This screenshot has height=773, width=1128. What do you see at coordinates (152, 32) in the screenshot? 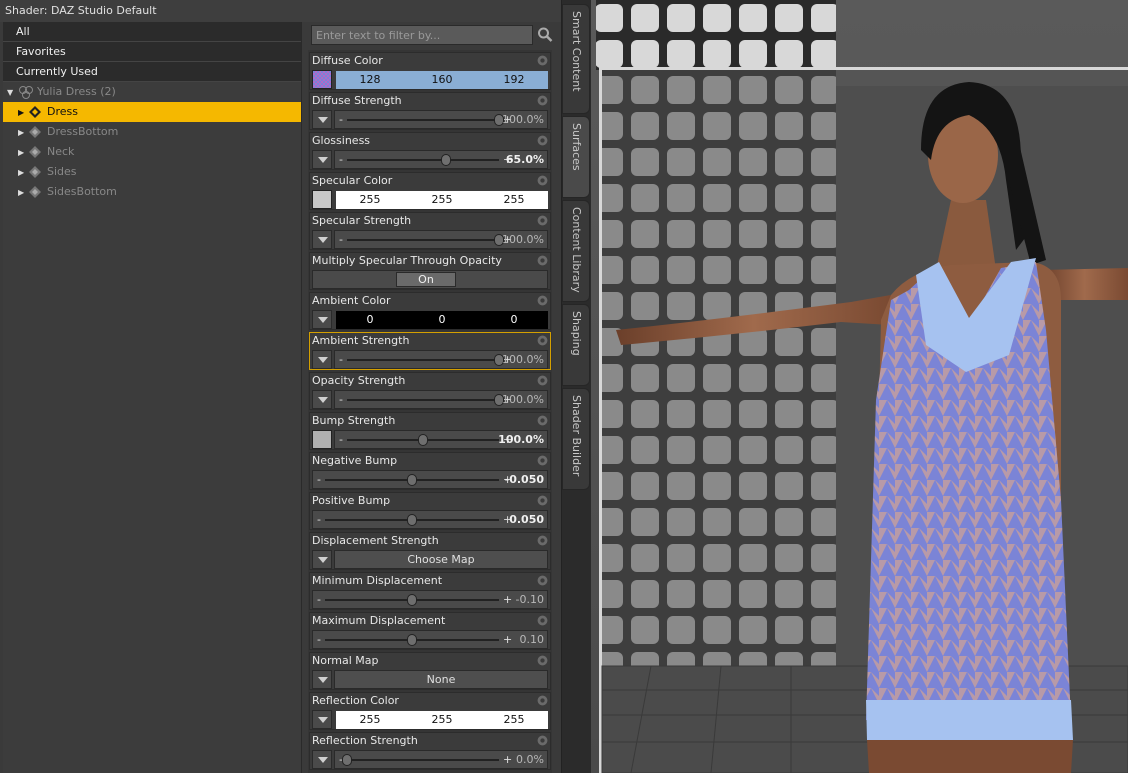
I see `filter-all: All` at bounding box center [152, 32].